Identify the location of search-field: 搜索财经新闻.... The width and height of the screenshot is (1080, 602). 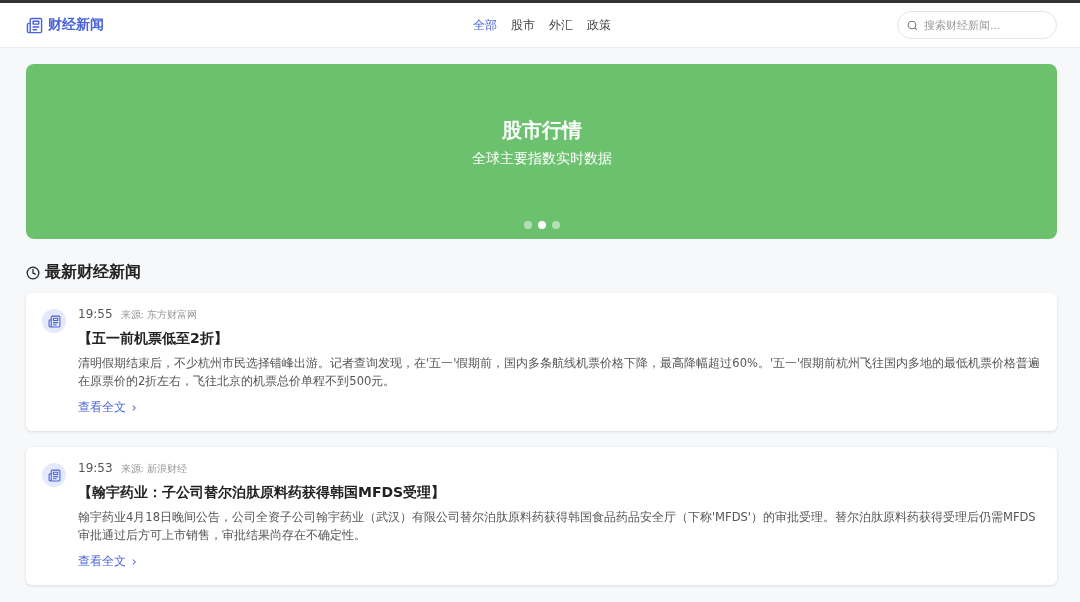
(977, 25).